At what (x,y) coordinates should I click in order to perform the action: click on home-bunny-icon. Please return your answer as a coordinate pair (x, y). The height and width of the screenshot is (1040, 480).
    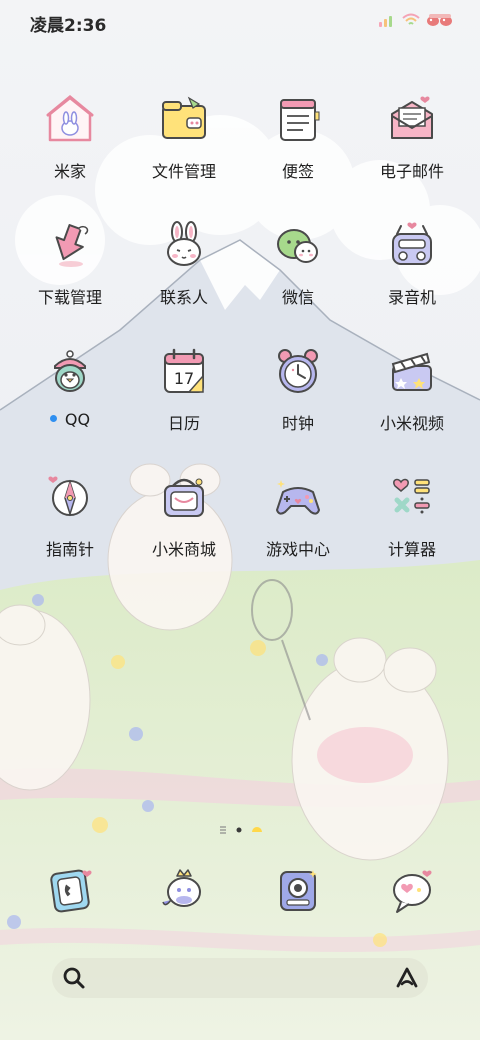
    Looking at the image, I should click on (70, 118).